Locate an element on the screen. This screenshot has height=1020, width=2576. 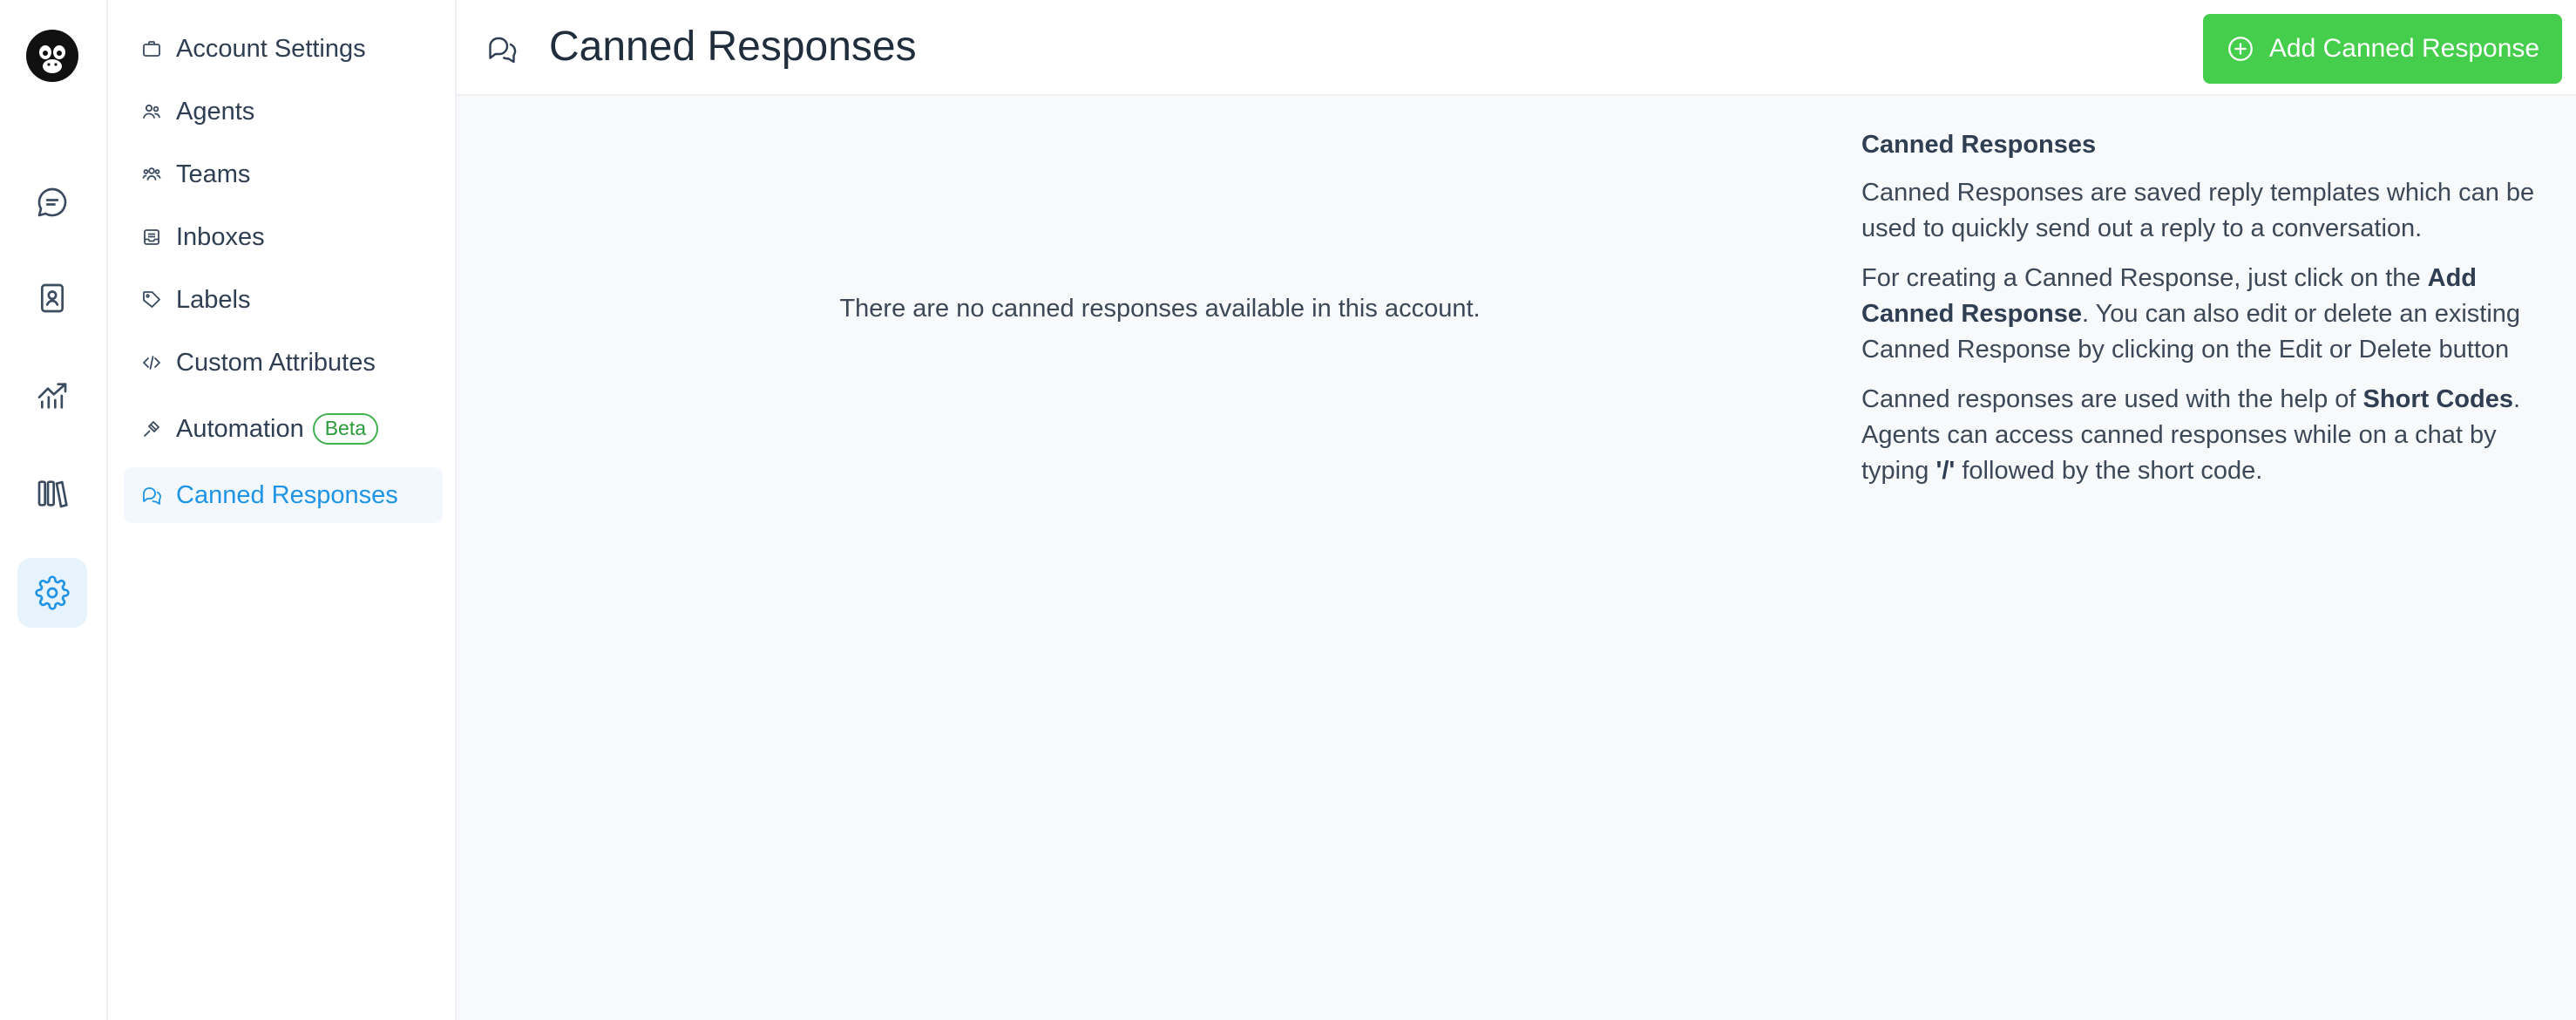
conversations-icon is located at coordinates (52, 202).